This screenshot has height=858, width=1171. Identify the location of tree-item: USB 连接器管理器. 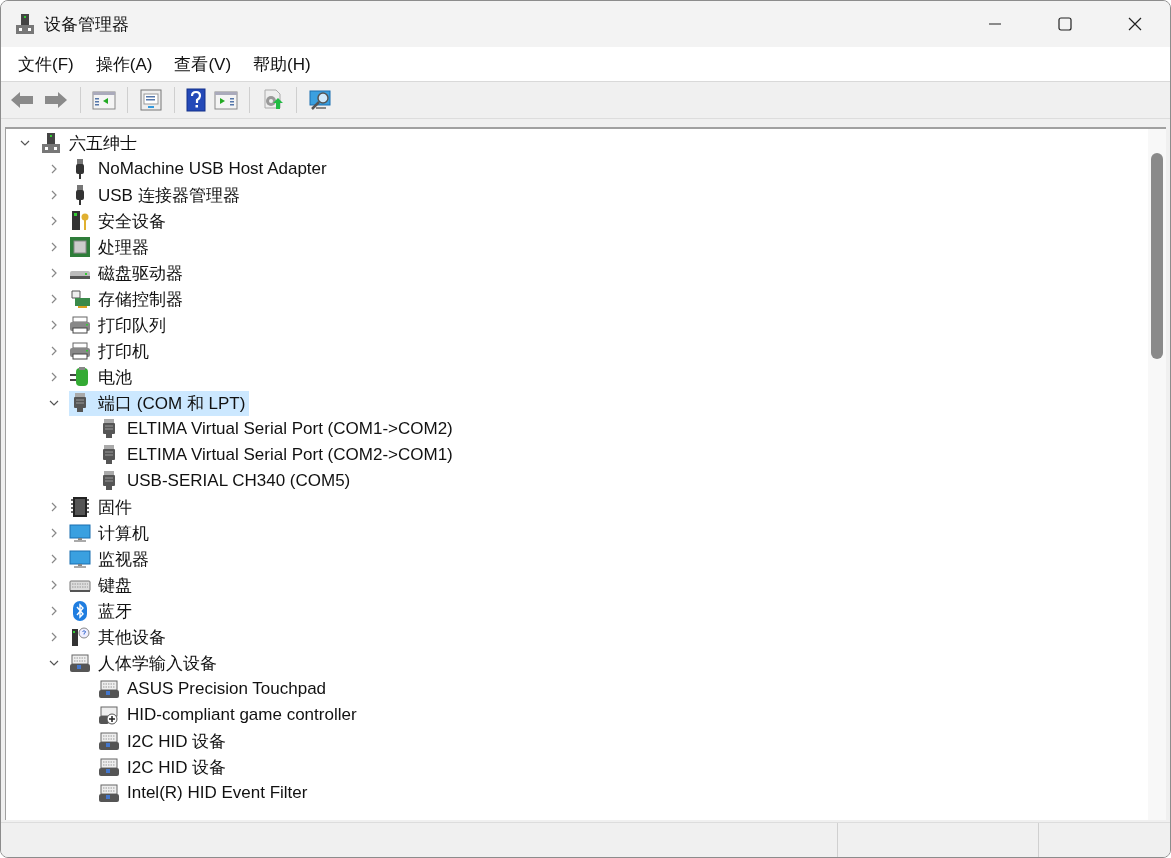
(156, 195).